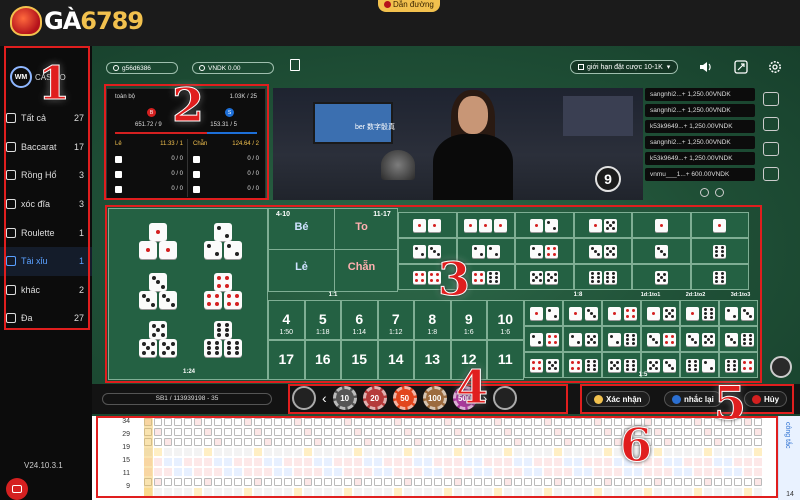 The height and width of the screenshot is (500, 800). I want to click on chip-10: 10, so click(344, 398).